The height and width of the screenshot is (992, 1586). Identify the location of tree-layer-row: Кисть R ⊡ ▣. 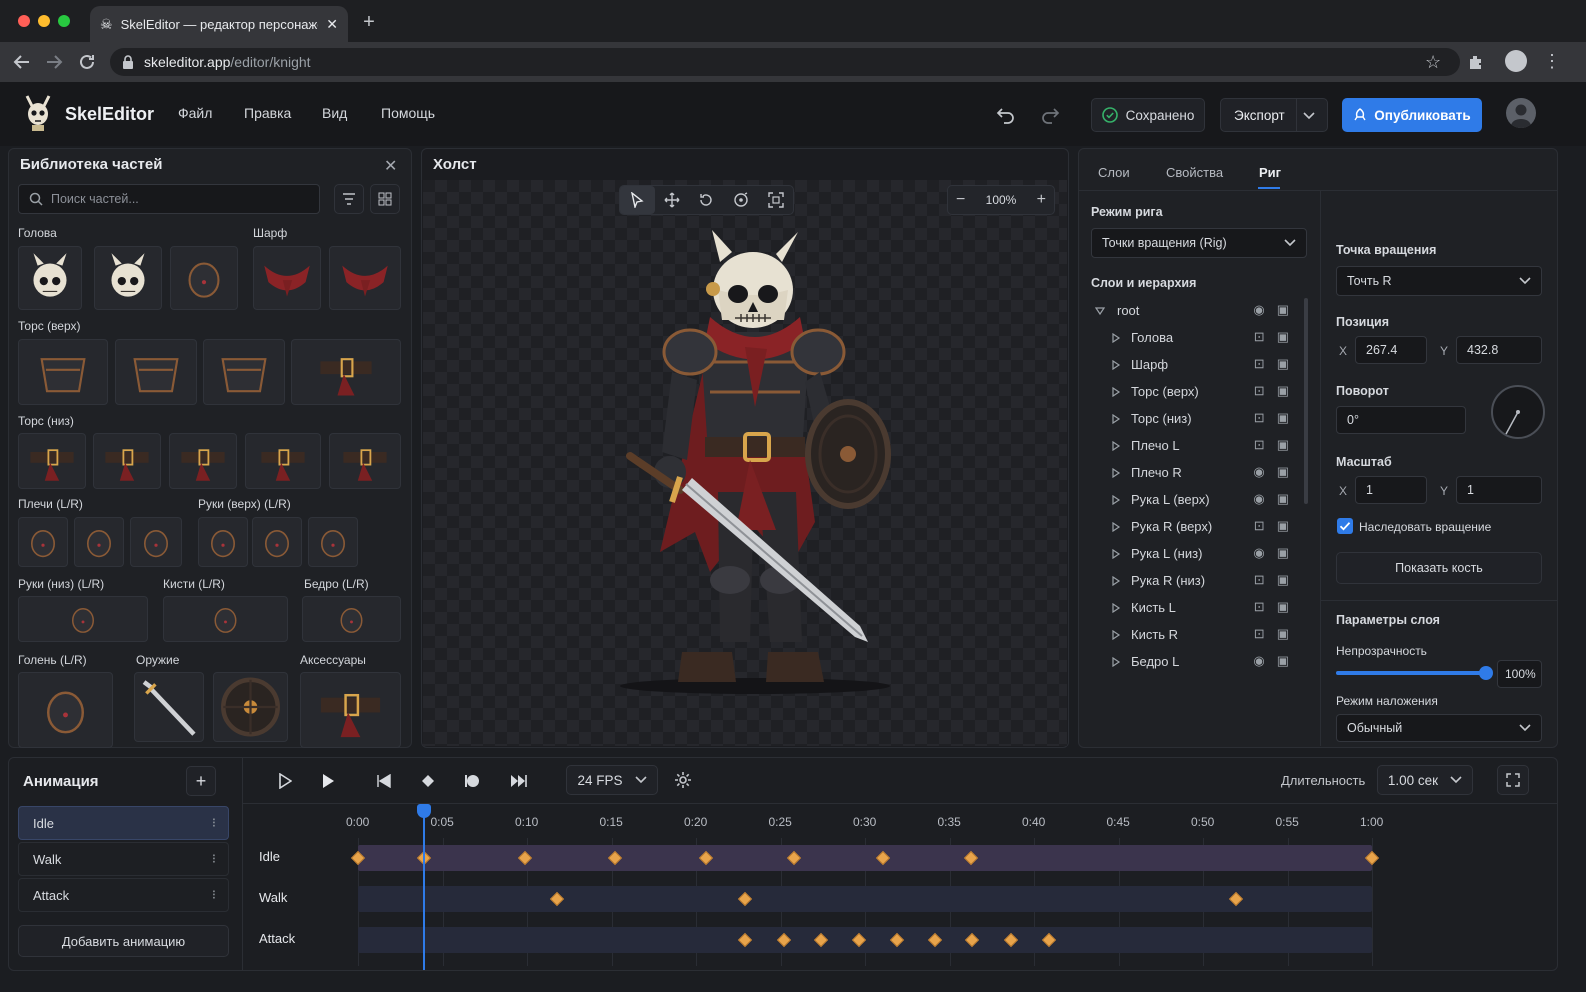
(1199, 634).